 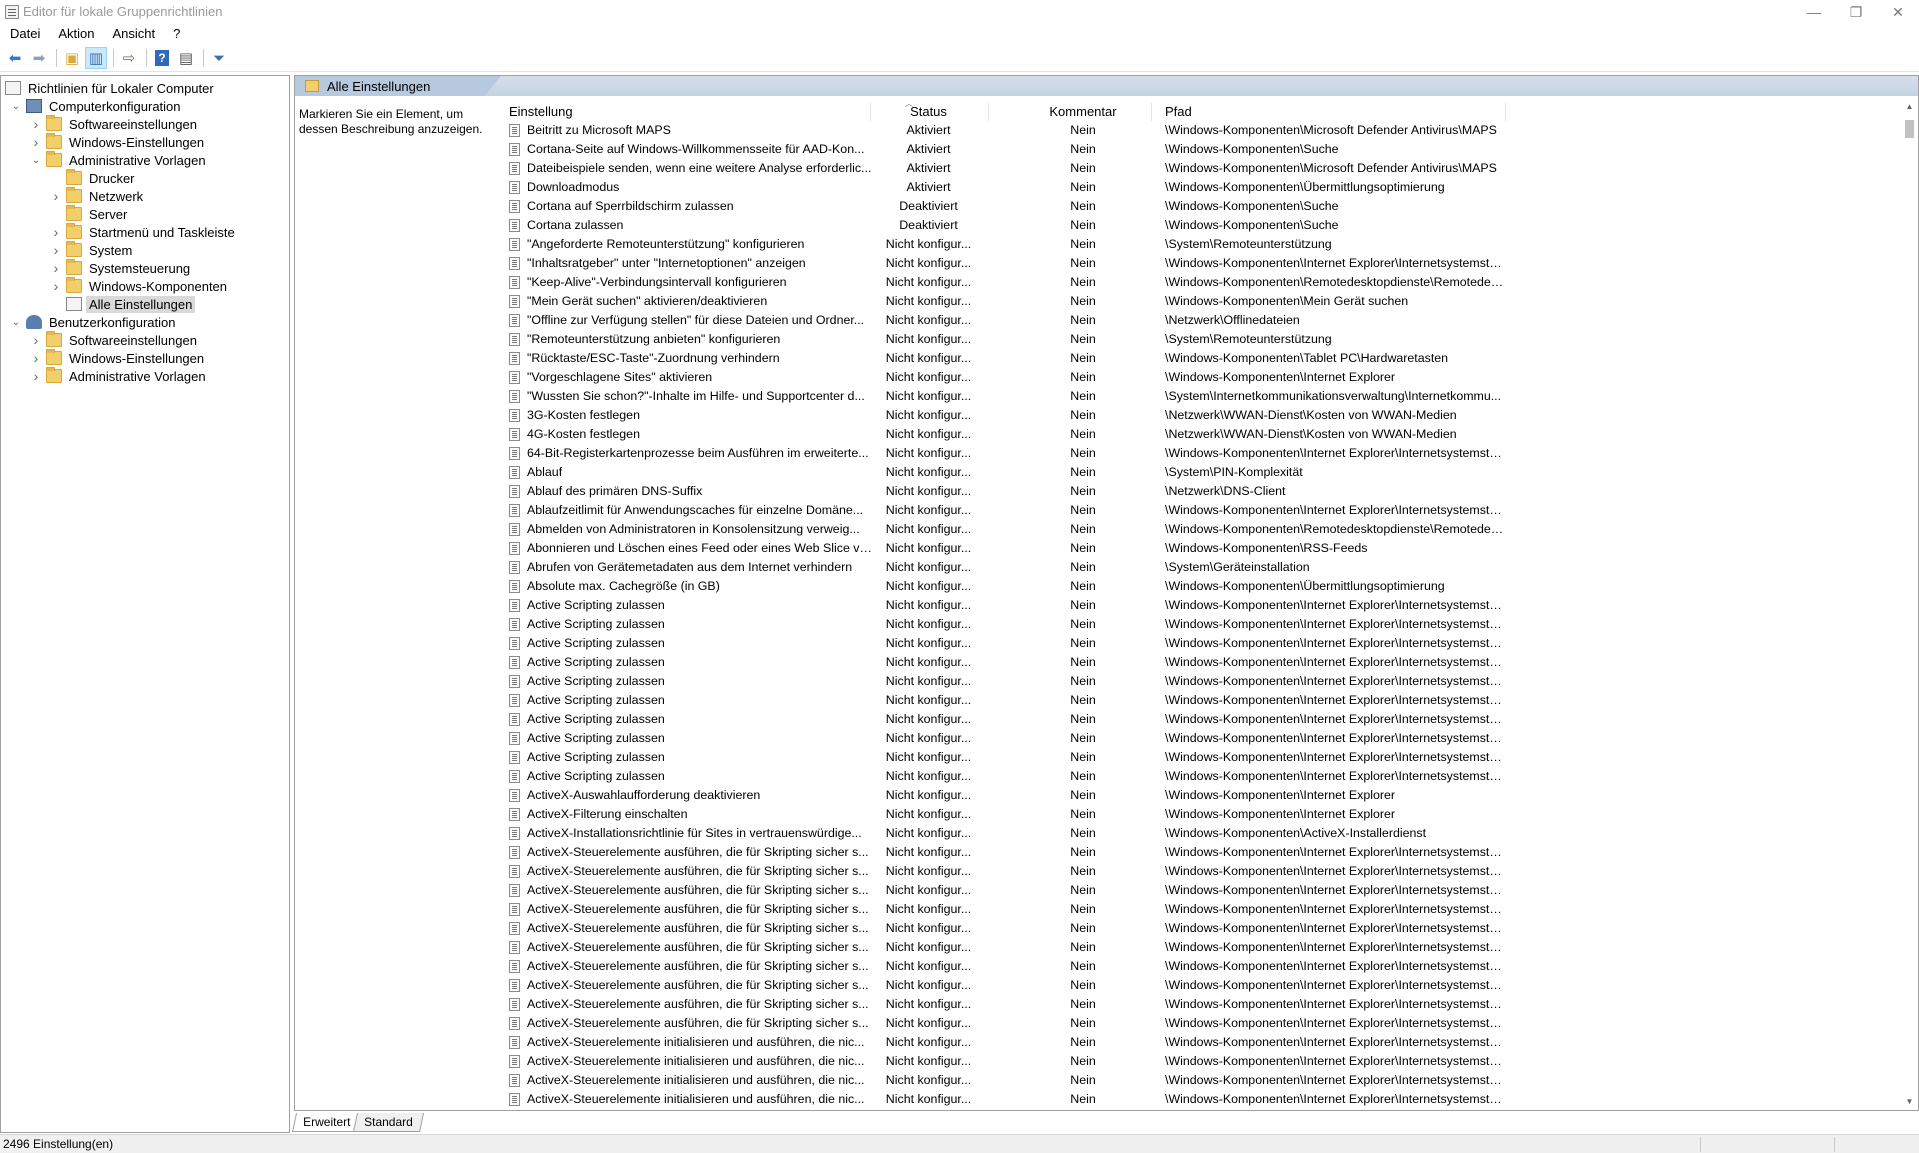 I want to click on minimize-button: —, so click(x=1814, y=12).